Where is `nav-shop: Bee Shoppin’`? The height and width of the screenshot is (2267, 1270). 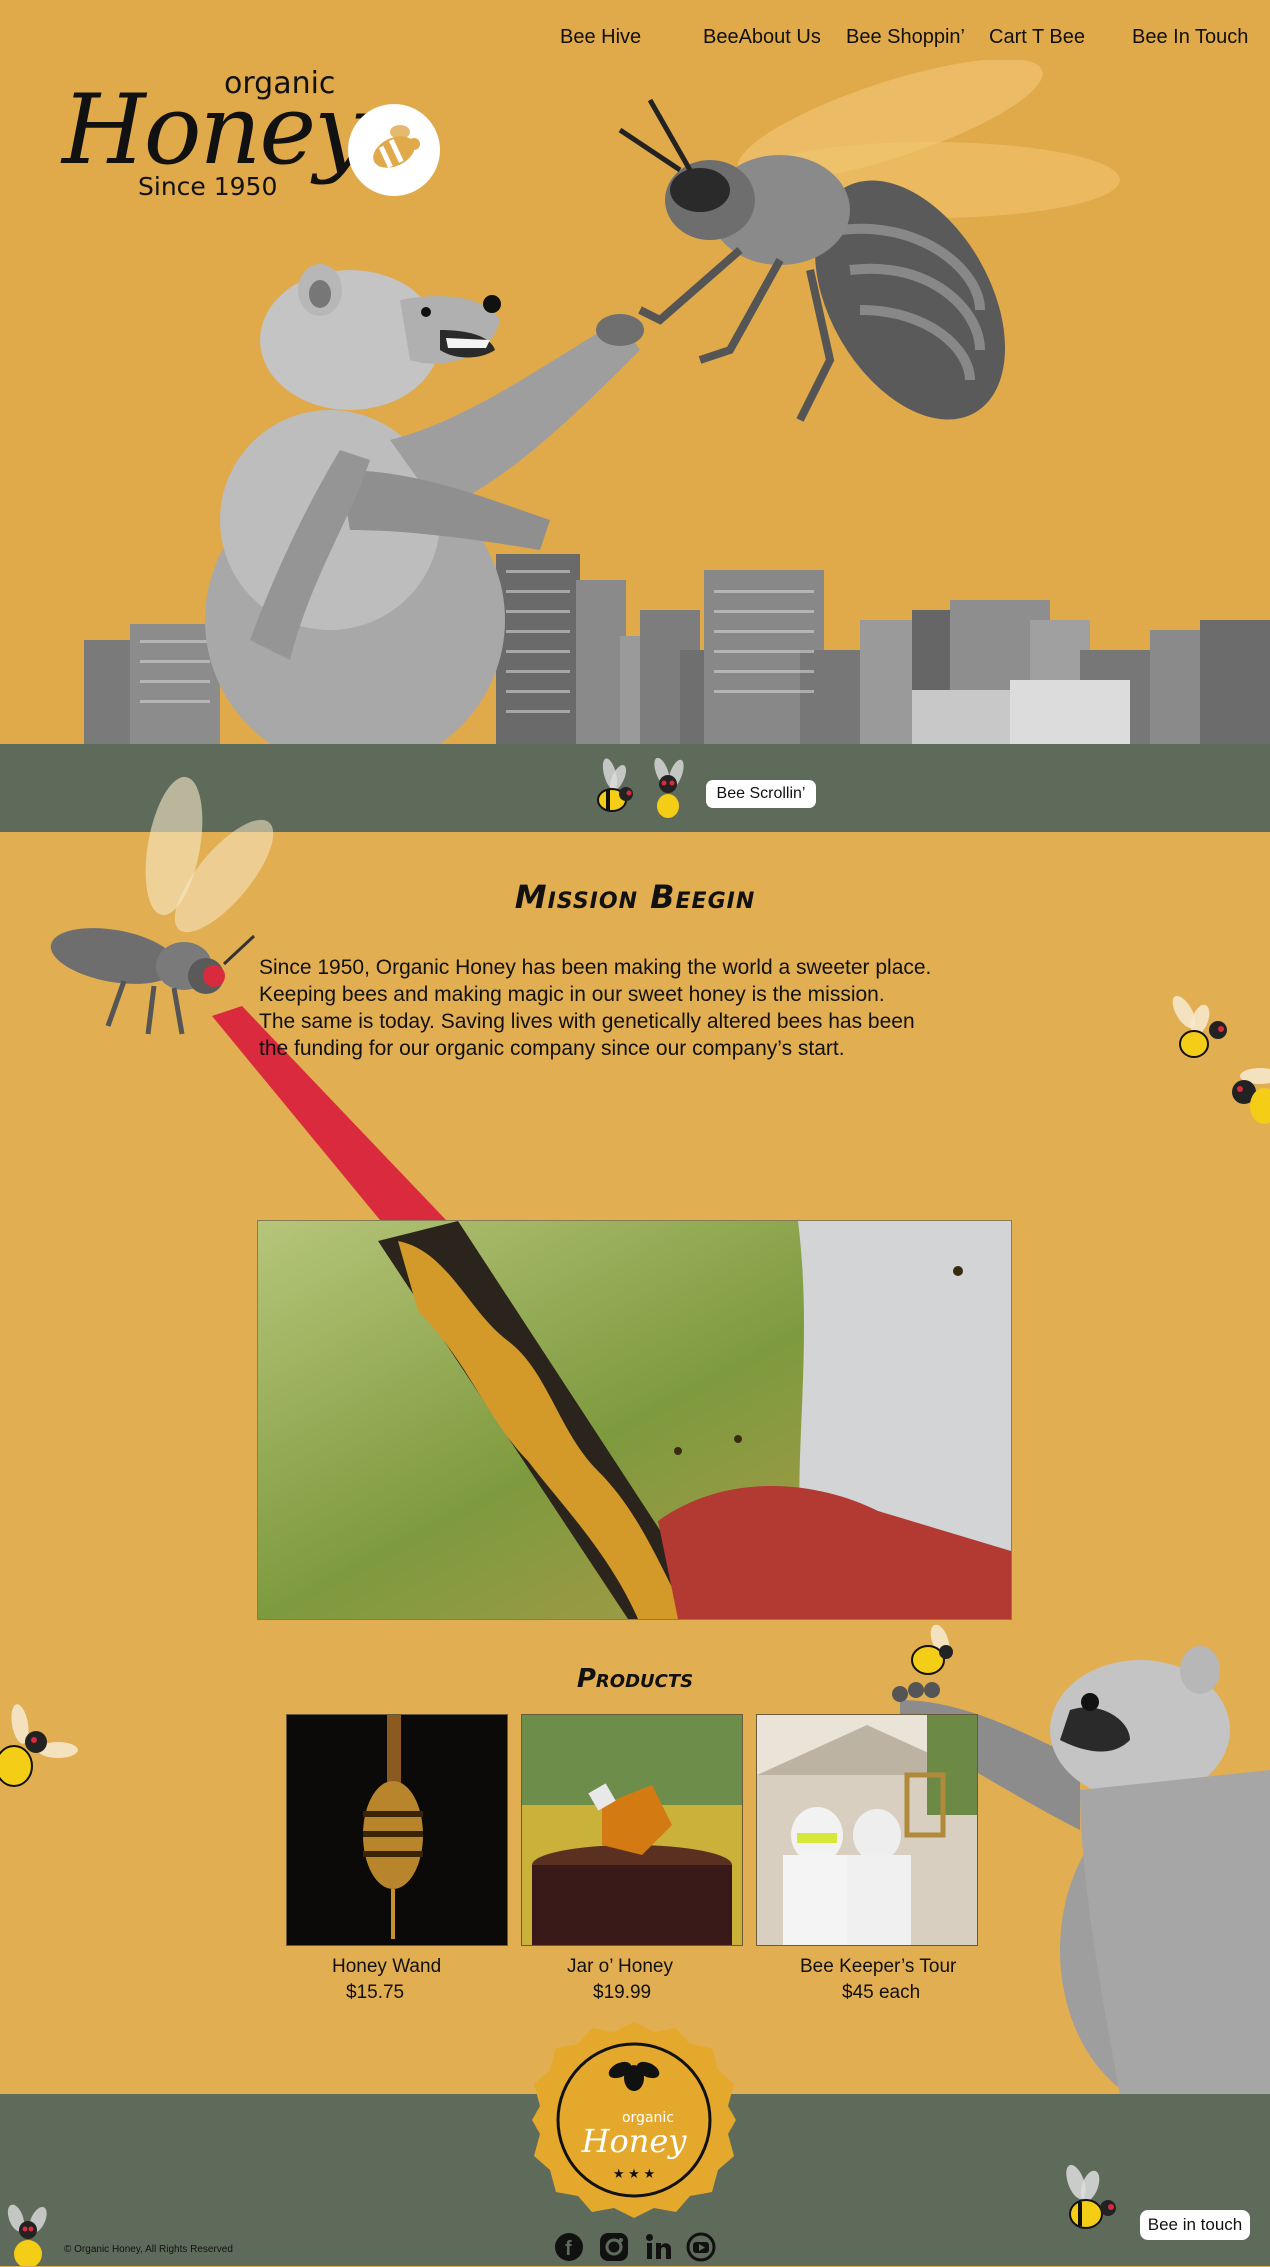 nav-shop: Bee Shoppin’ is located at coordinates (905, 37).